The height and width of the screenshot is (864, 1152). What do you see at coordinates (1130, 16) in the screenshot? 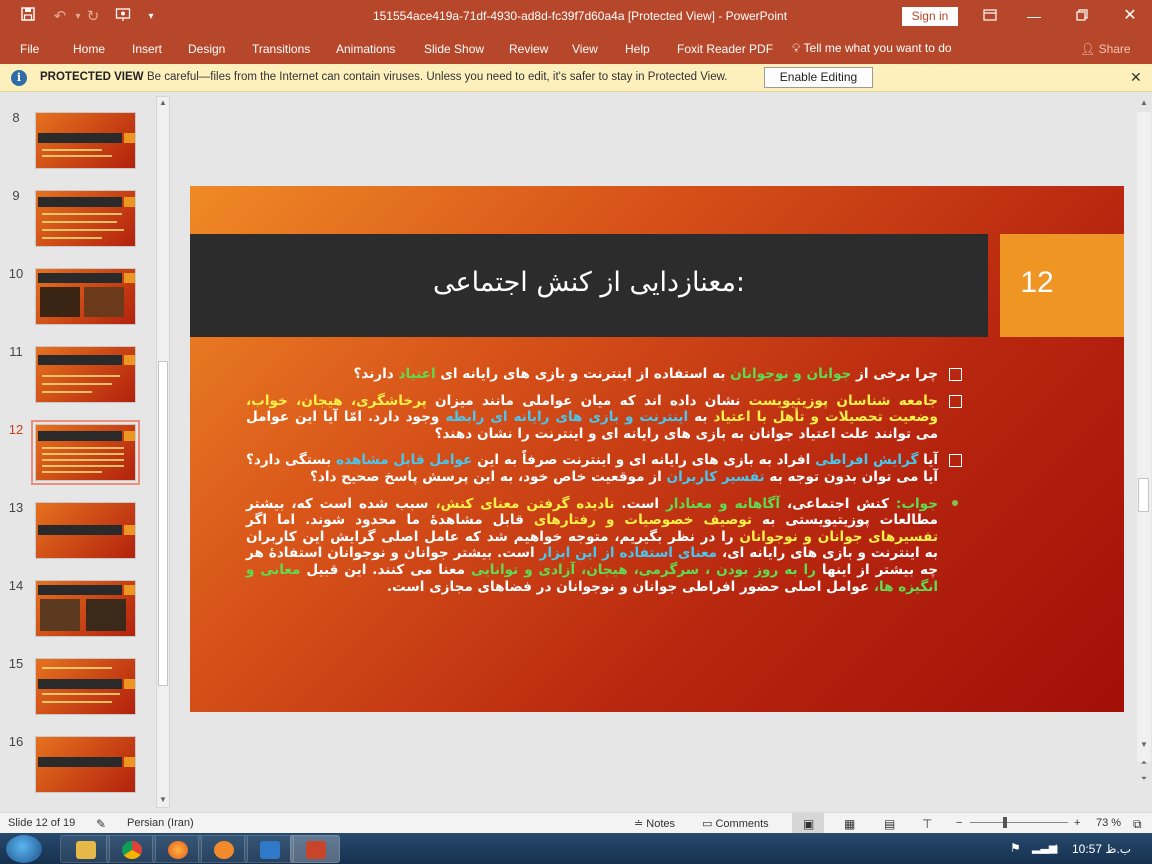
I see `close-icon: ✕` at bounding box center [1130, 16].